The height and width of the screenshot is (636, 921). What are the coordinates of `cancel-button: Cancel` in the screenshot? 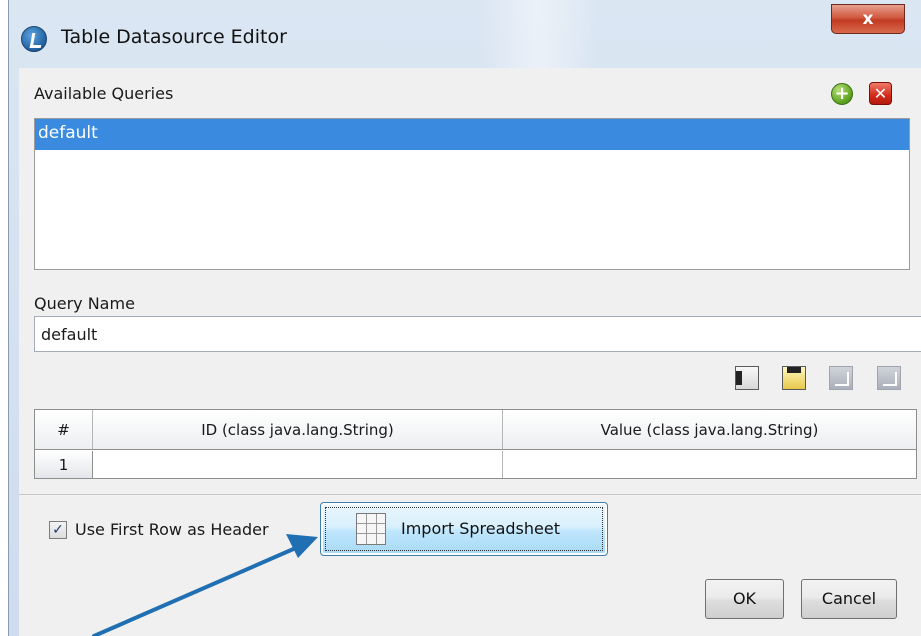 It's located at (849, 599).